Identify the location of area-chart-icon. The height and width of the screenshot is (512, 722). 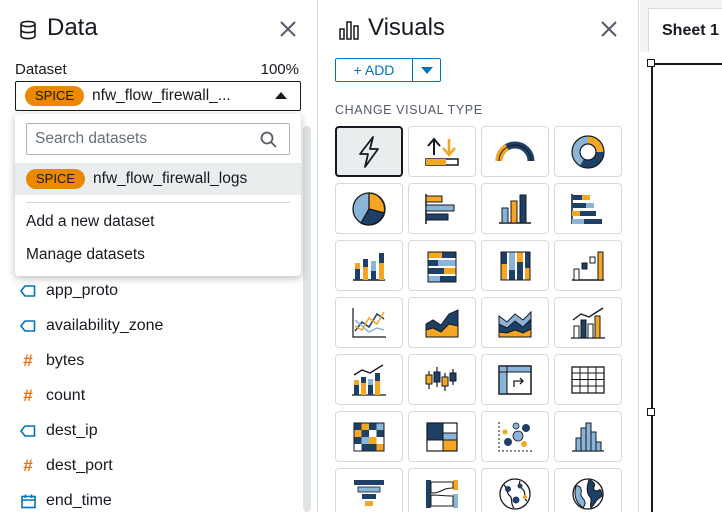
(442, 322).